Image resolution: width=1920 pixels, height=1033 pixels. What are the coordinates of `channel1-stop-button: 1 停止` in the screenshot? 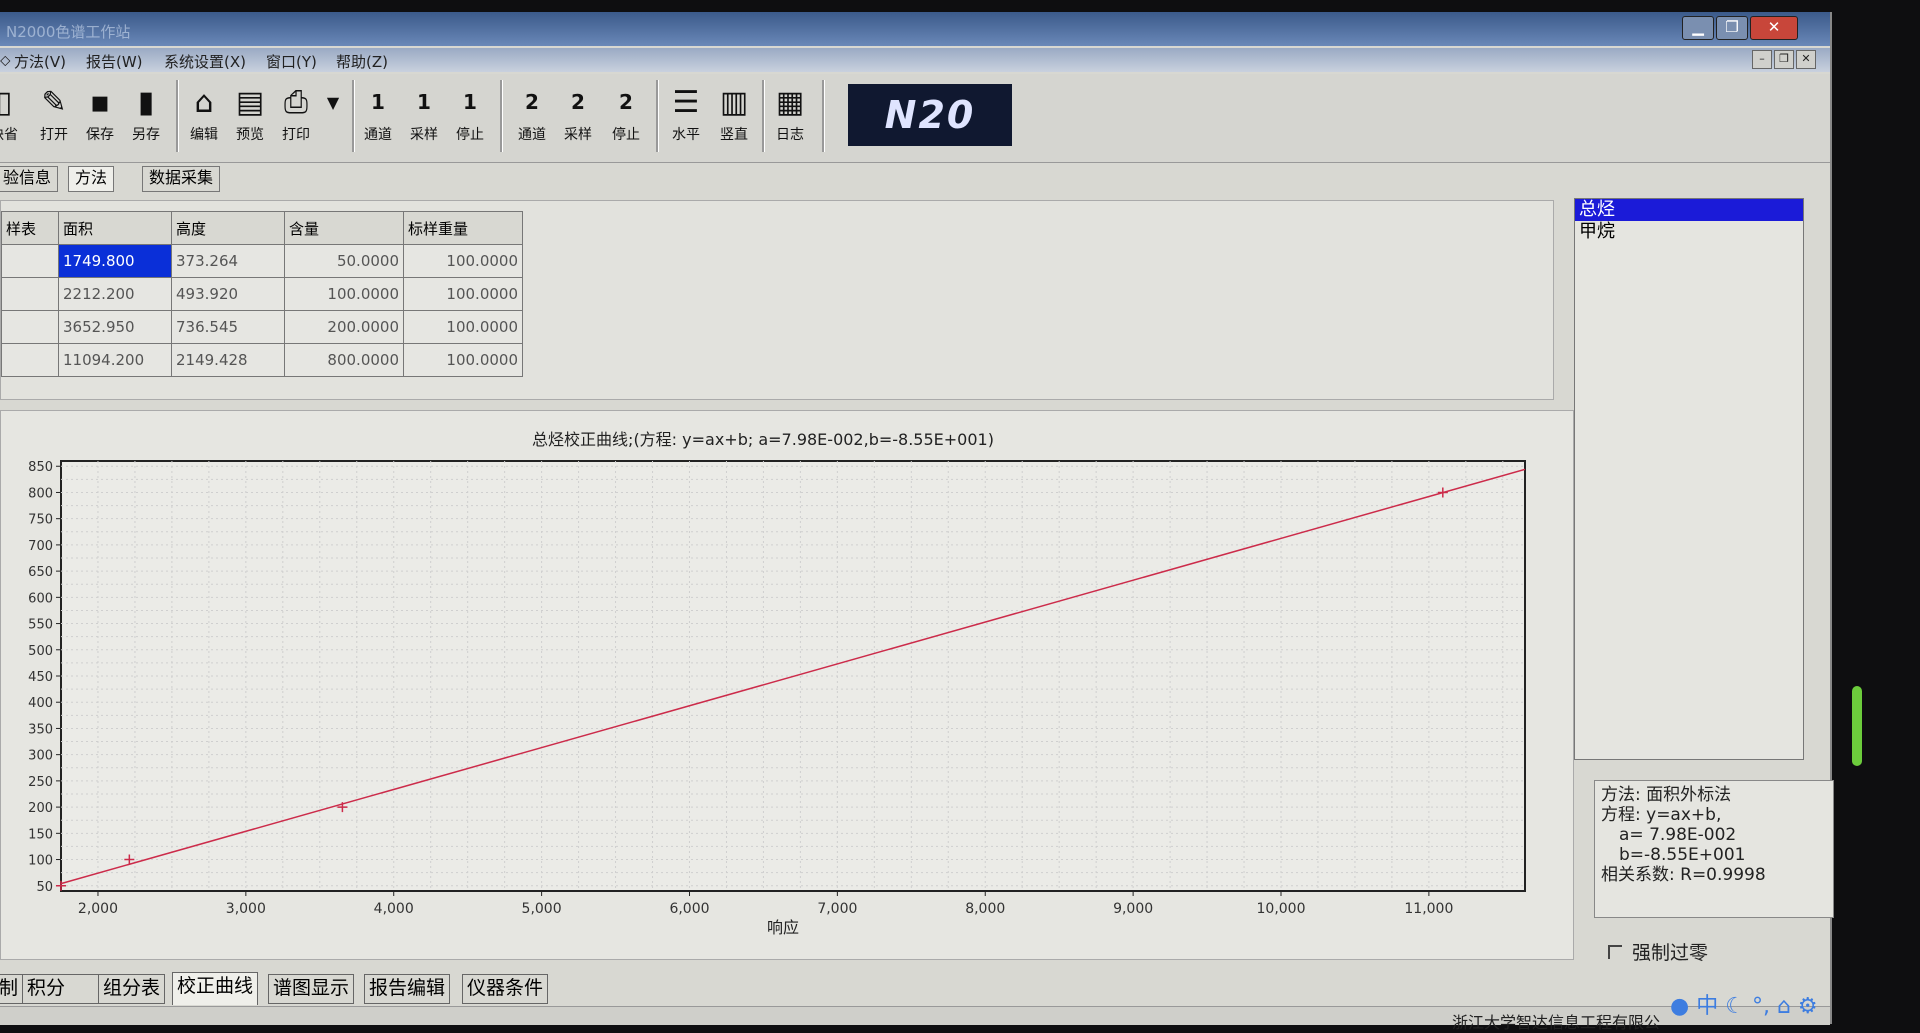 It's located at (470, 112).